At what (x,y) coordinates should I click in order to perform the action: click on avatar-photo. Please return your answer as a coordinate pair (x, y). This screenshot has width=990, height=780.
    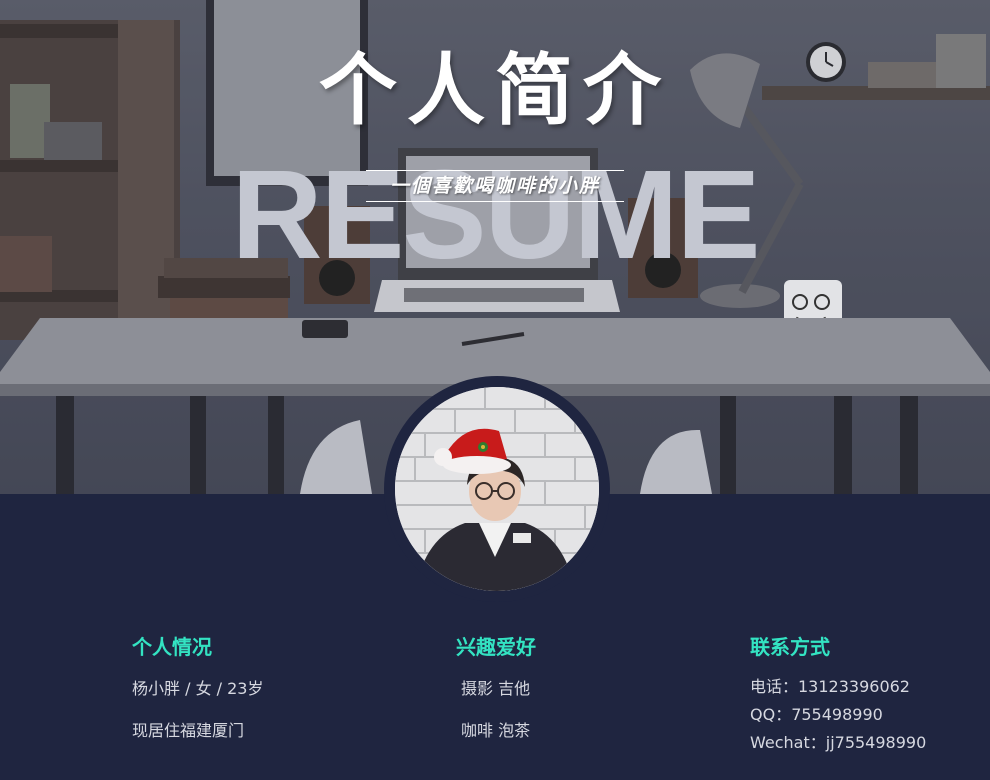
    Looking at the image, I should click on (497, 489).